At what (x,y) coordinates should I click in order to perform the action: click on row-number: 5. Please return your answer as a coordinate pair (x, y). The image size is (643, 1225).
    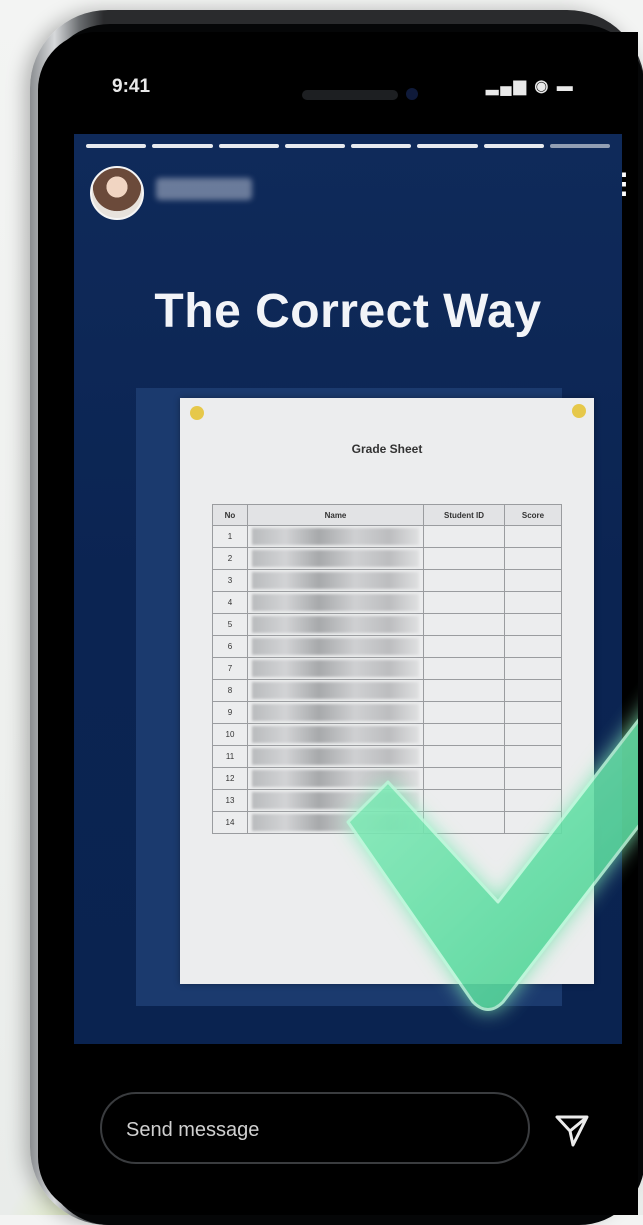
    Looking at the image, I should click on (230, 624).